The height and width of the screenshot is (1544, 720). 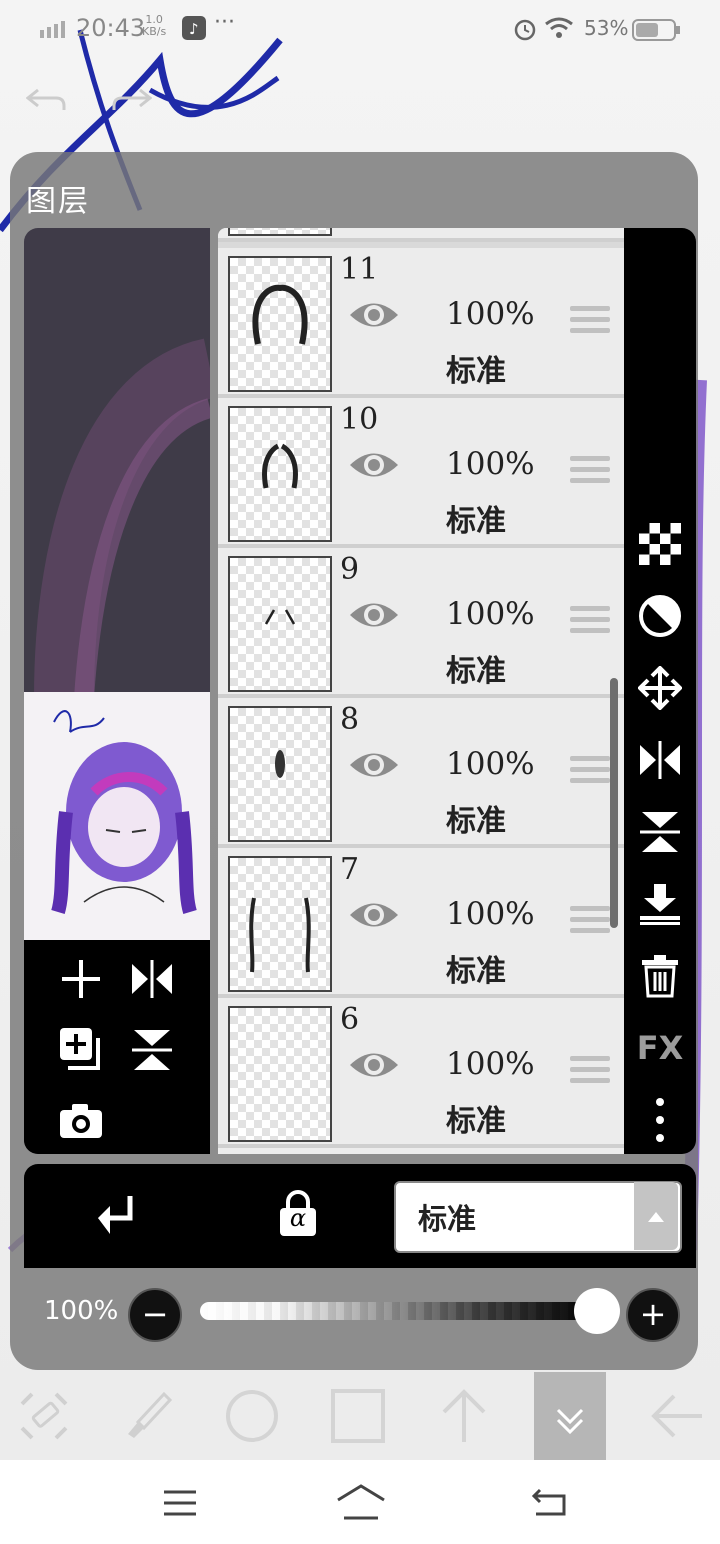 I want to click on layer-row: 8 100% 标准, so click(x=421, y=773).